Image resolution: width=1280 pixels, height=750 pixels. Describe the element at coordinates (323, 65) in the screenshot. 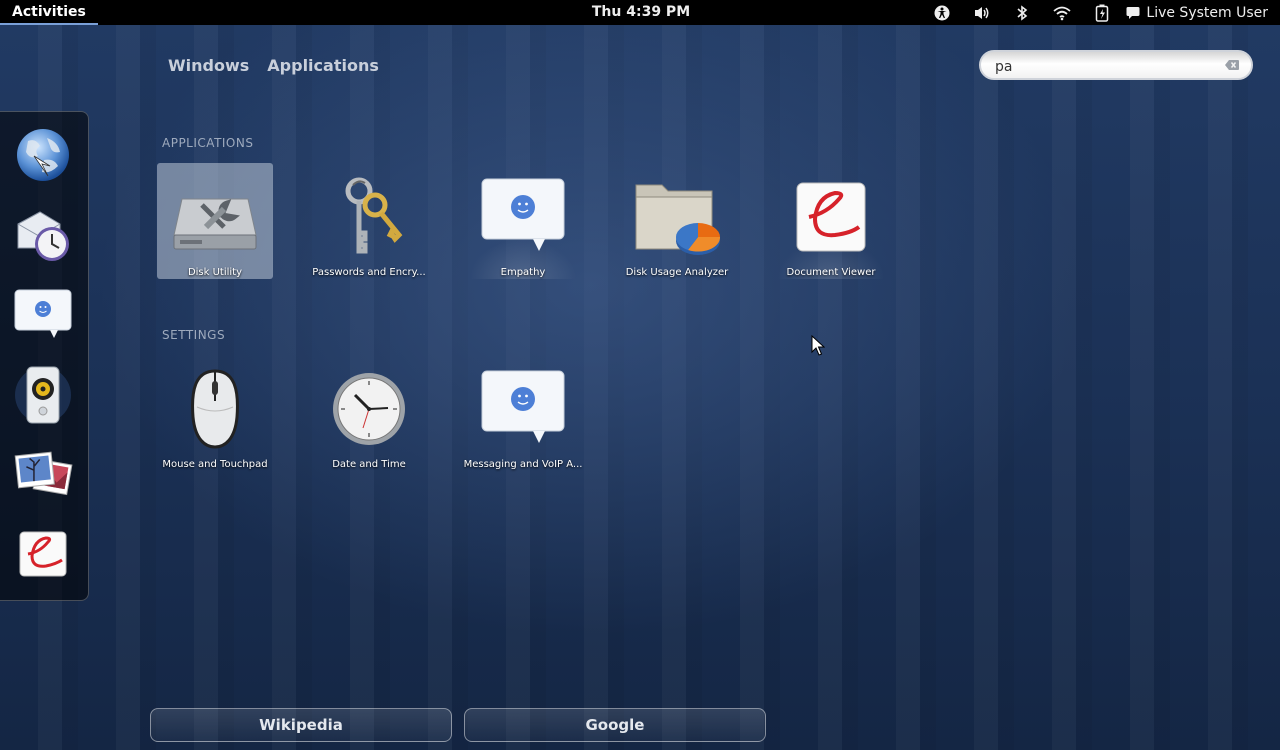

I see `tab-applications: Applications` at that location.